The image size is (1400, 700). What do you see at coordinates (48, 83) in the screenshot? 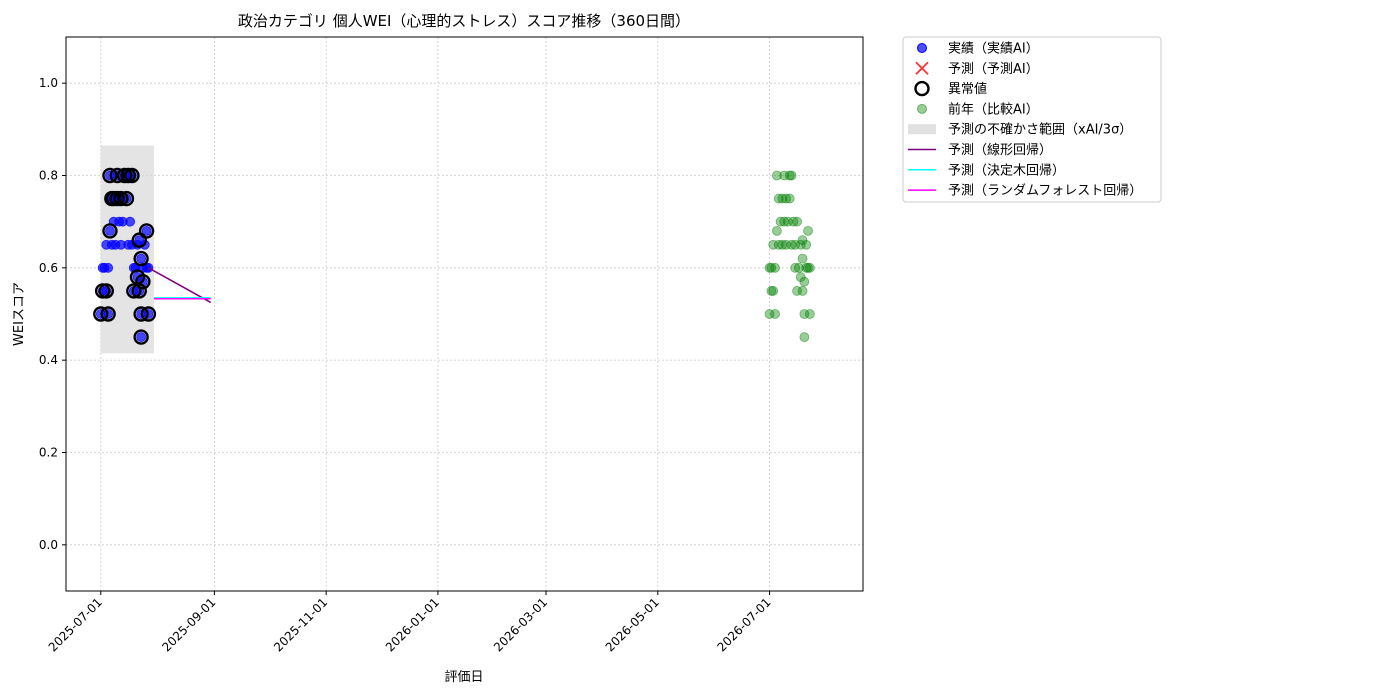
I see `y-tick-label: 1.0` at bounding box center [48, 83].